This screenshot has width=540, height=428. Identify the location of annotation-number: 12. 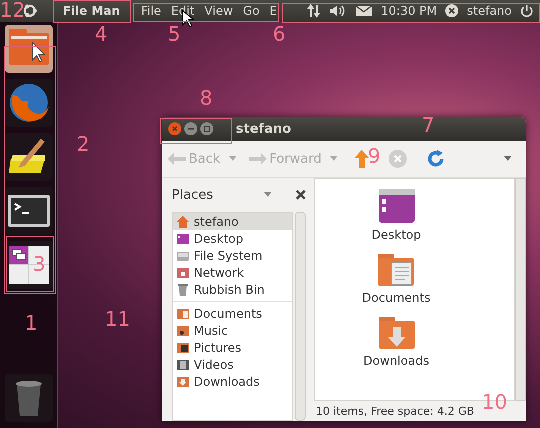
(13, 10).